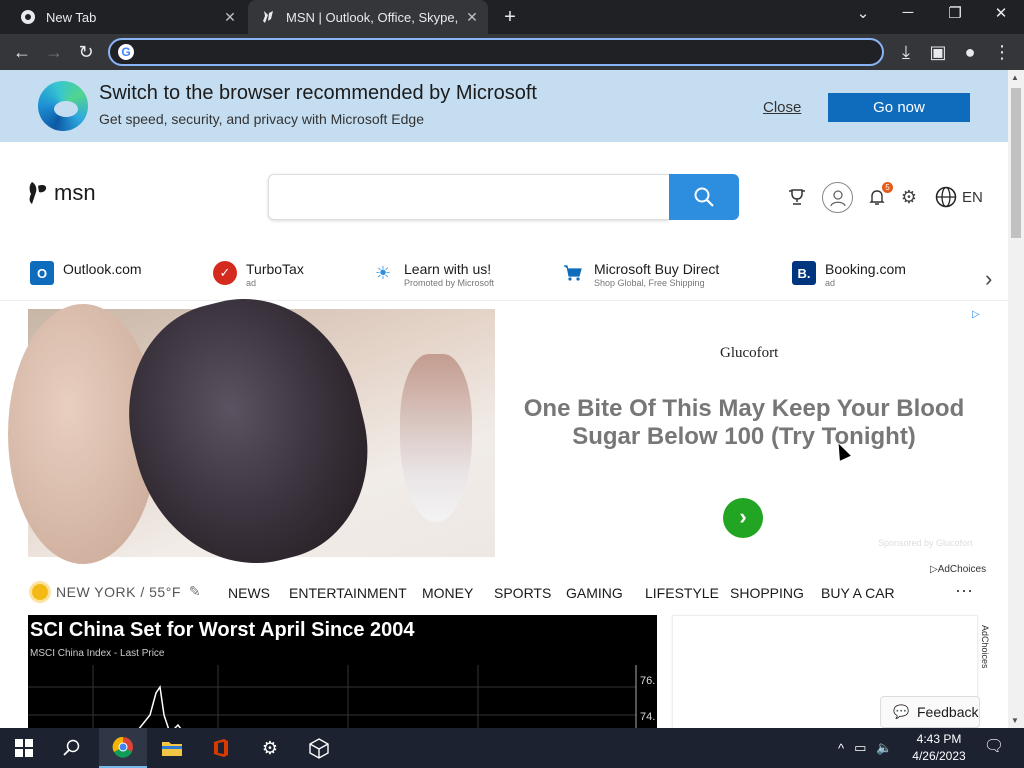 This screenshot has width=1024, height=768. I want to click on reload-icon: ↻, so click(86, 52).